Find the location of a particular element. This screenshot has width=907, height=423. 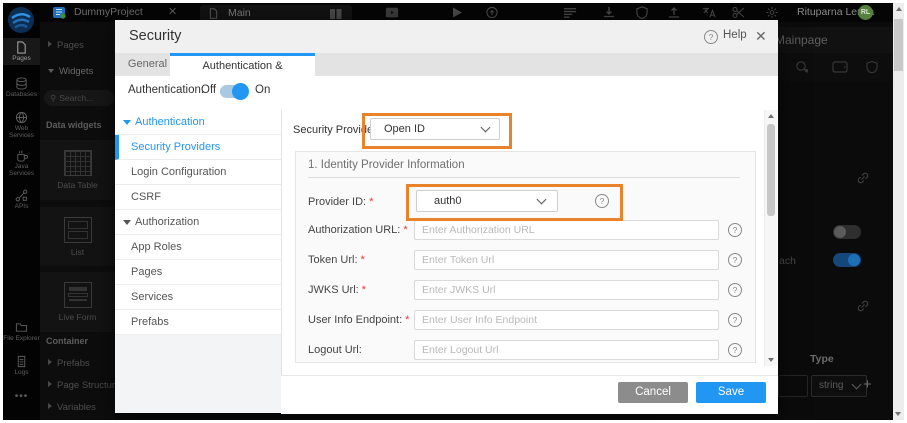

nav-item-pages: Pages is located at coordinates (198, 272).